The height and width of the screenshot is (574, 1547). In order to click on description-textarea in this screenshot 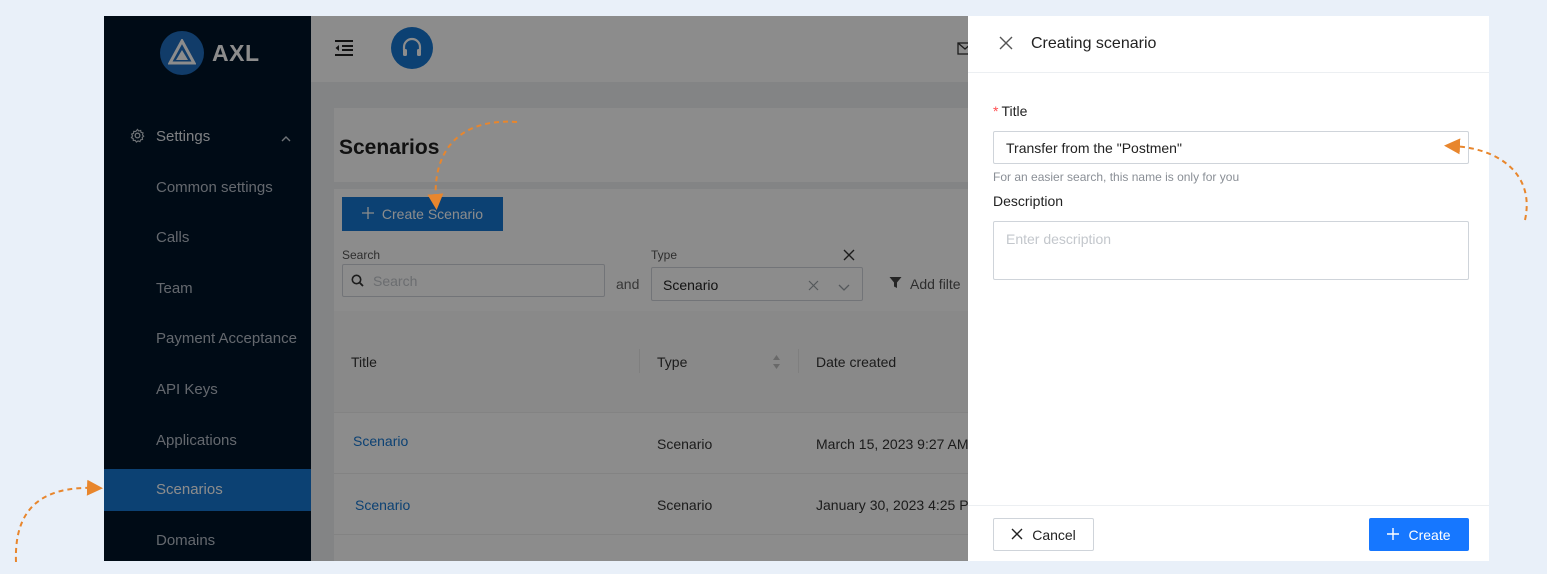, I will do `click(1231, 250)`.